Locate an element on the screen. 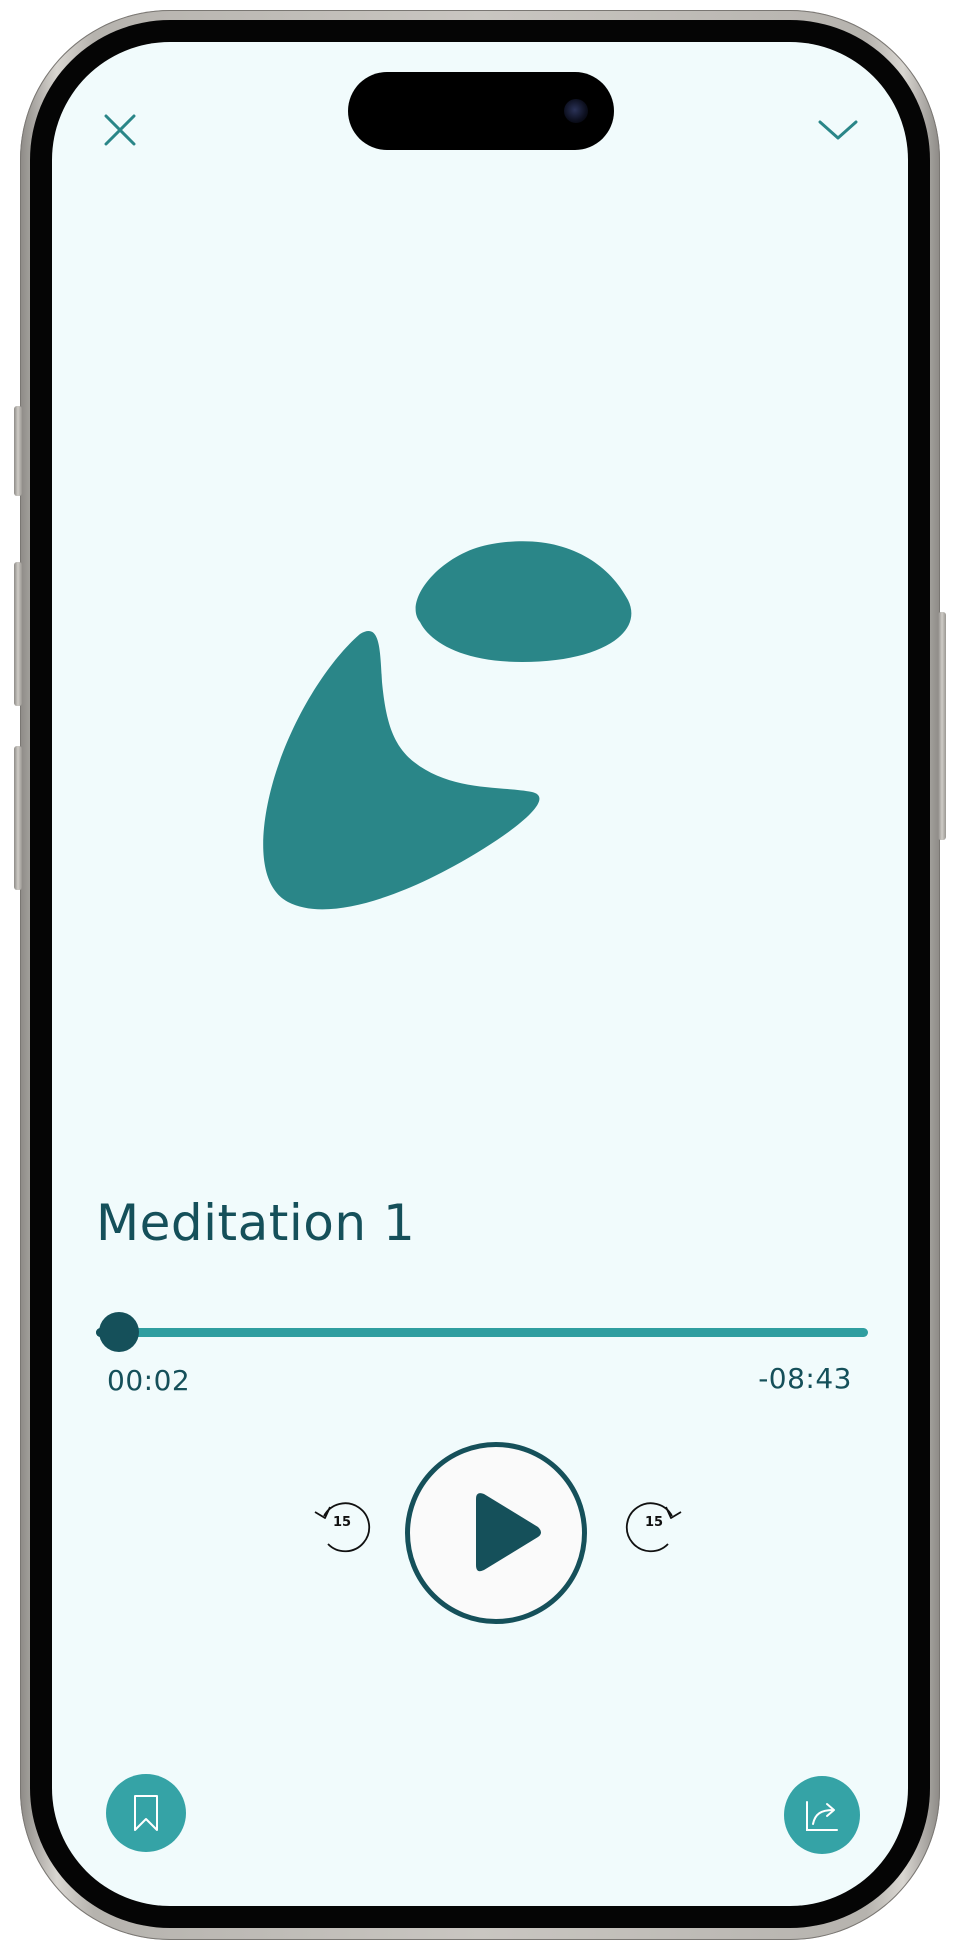 The image size is (960, 1948). meditation-artwork is located at coordinates (447, 725).